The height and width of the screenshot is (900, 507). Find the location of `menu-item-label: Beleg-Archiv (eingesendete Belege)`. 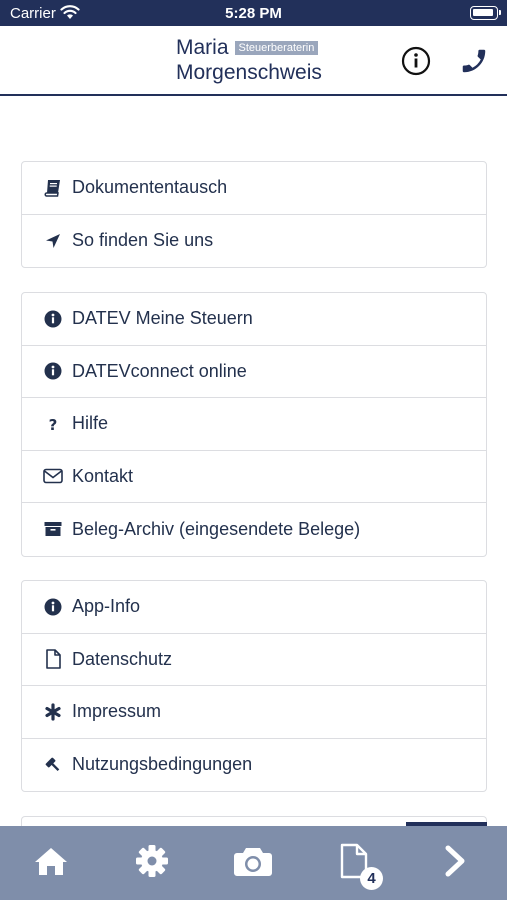

menu-item-label: Beleg-Archiv (eingesendete Belege) is located at coordinates (216, 528).